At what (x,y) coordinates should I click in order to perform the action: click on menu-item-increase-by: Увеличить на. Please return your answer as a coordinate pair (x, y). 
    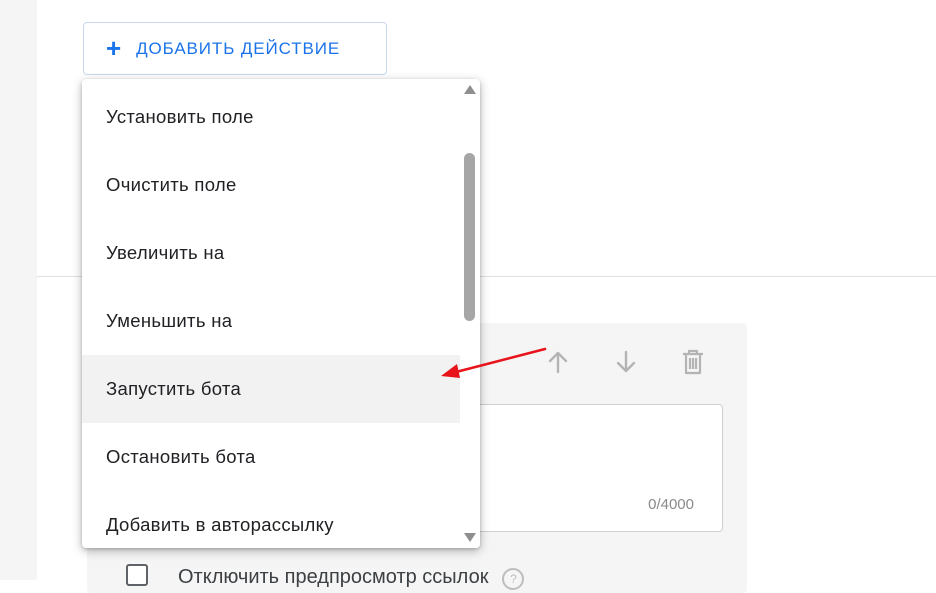
    Looking at the image, I should click on (271, 253).